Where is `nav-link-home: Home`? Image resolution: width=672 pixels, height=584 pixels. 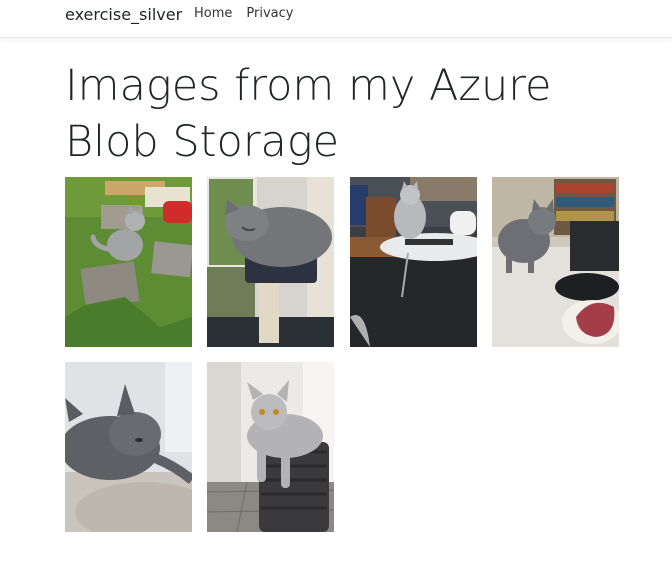 nav-link-home: Home is located at coordinates (213, 13).